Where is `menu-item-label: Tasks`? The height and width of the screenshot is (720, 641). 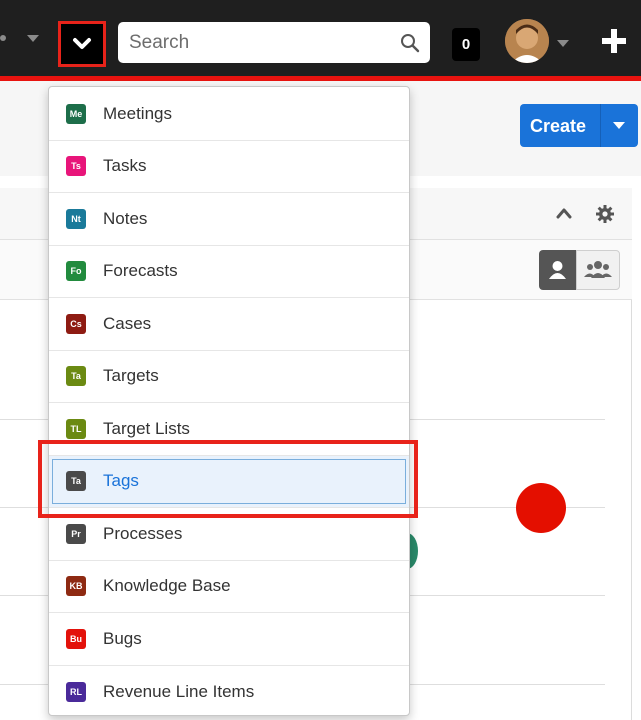
menu-item-label: Tasks is located at coordinates (125, 166).